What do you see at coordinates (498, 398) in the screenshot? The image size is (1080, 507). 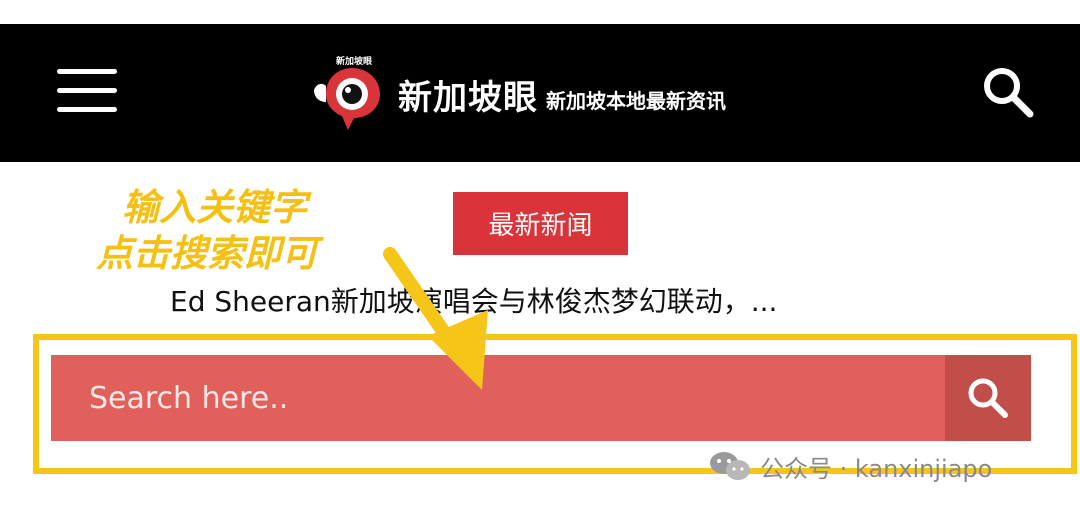 I see `search-input` at bounding box center [498, 398].